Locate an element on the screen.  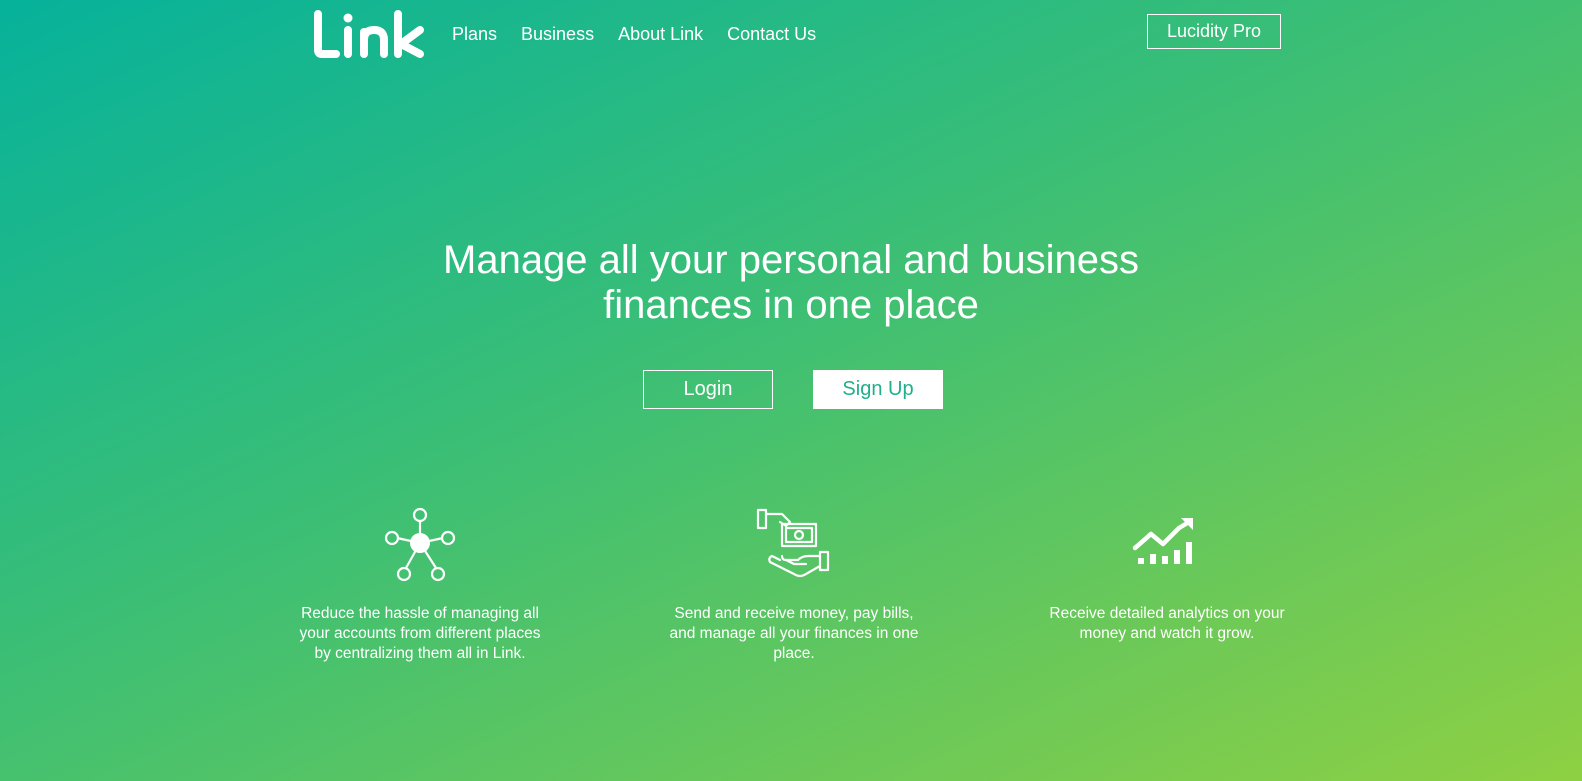
nav-plans-link: Plans is located at coordinates (474, 34).